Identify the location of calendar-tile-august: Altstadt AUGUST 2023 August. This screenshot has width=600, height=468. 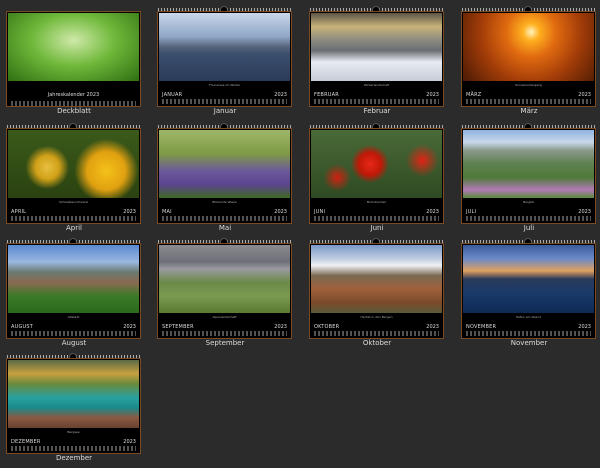
(74, 293).